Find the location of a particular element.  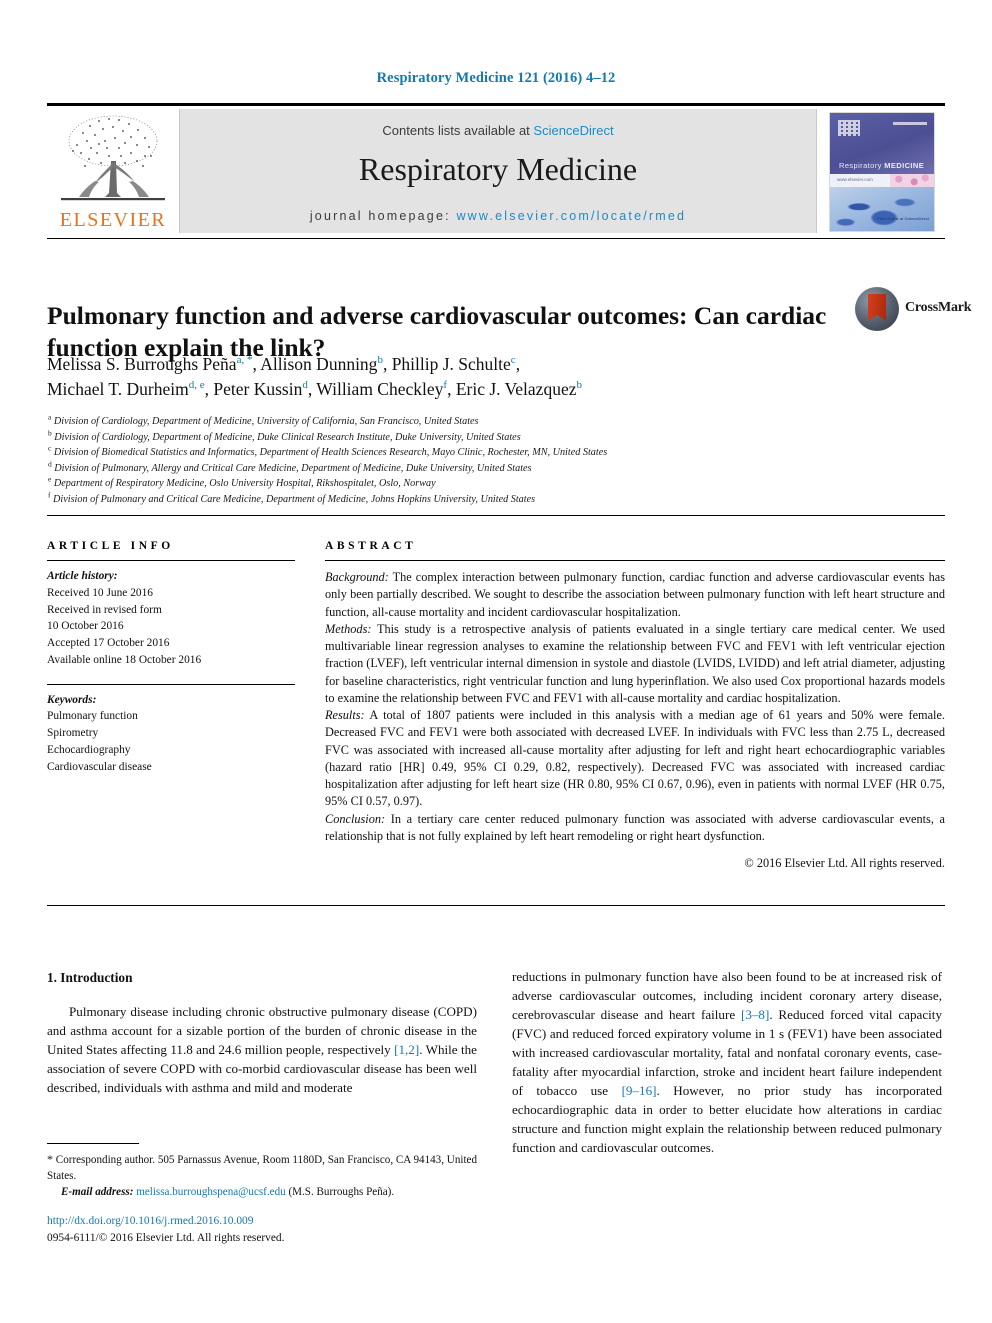

cover-microscopy-photo: Free on-line at ScienceDirect is located at coordinates (882, 209).